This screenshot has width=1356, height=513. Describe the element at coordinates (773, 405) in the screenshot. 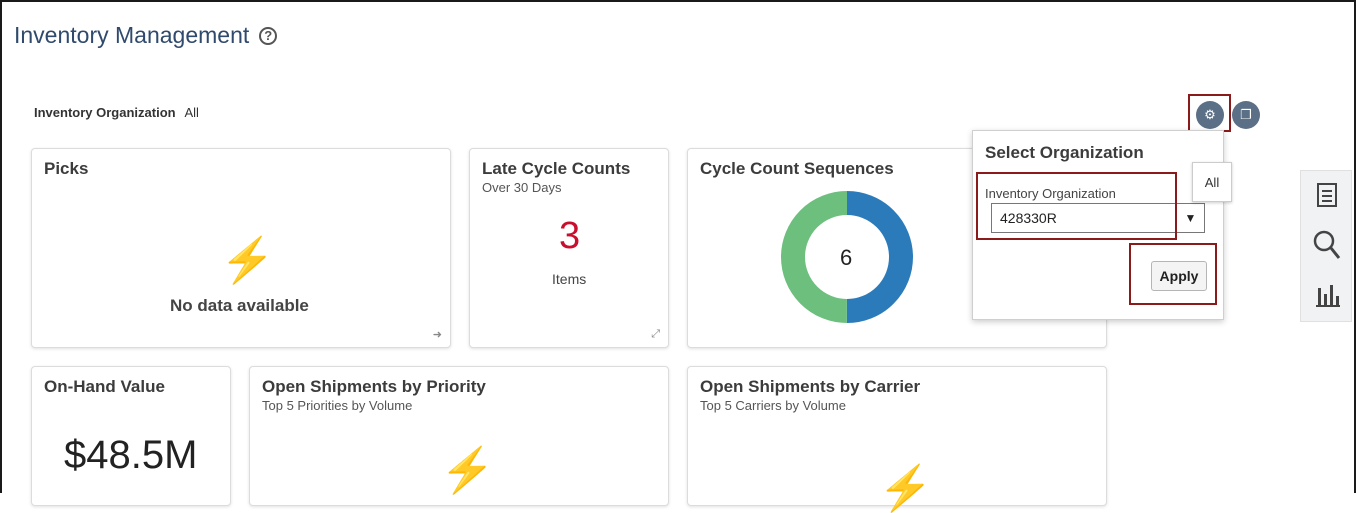

I see `ship-carrier-subtitle: Top 5 Carriers by Volume` at that location.